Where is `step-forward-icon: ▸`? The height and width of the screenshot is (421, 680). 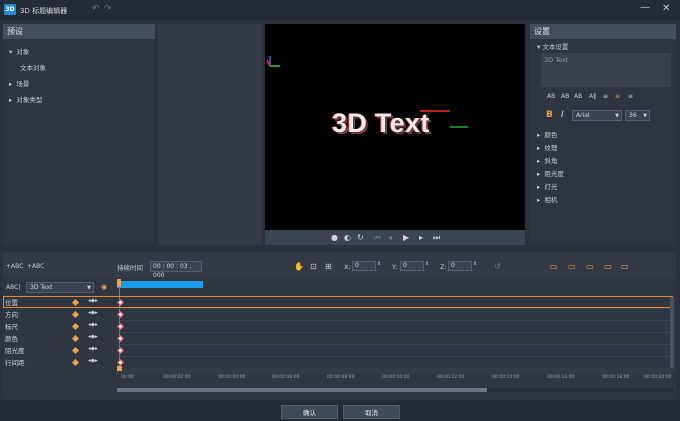 step-forward-icon: ▸ is located at coordinates (421, 237).